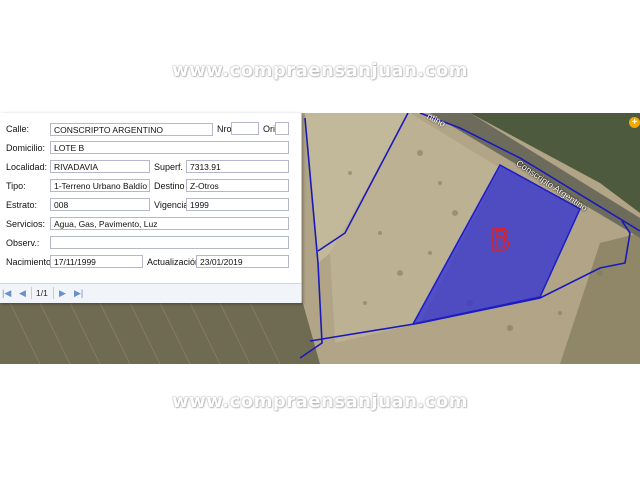  What do you see at coordinates (30, 262) in the screenshot?
I see `nacimiento-label: Nacimiento:` at bounding box center [30, 262].